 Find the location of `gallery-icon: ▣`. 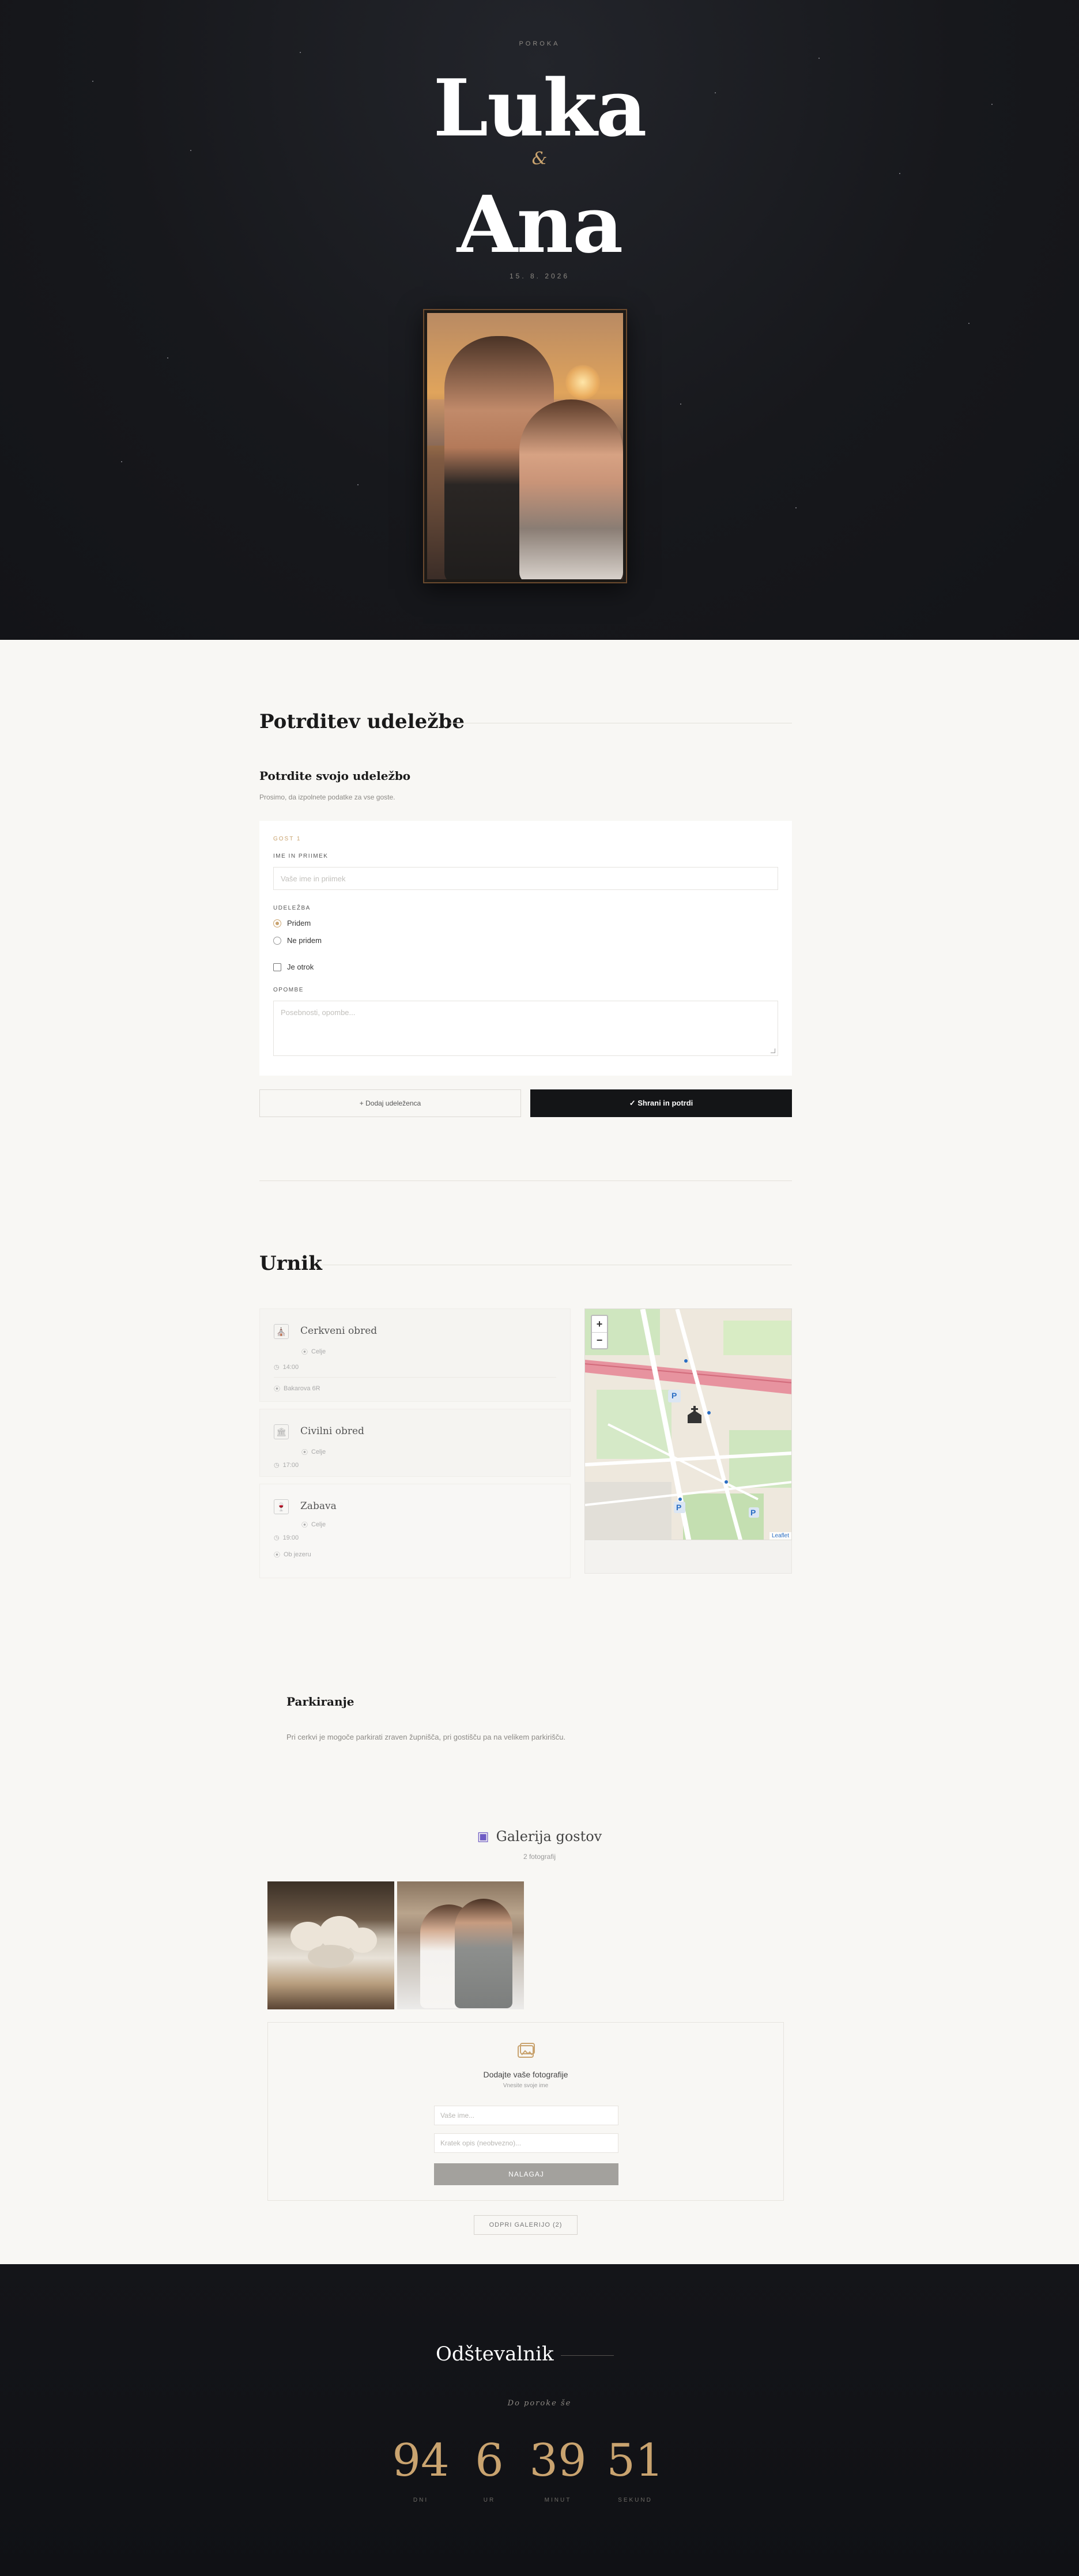

gallery-icon: ▣ is located at coordinates (483, 1836).